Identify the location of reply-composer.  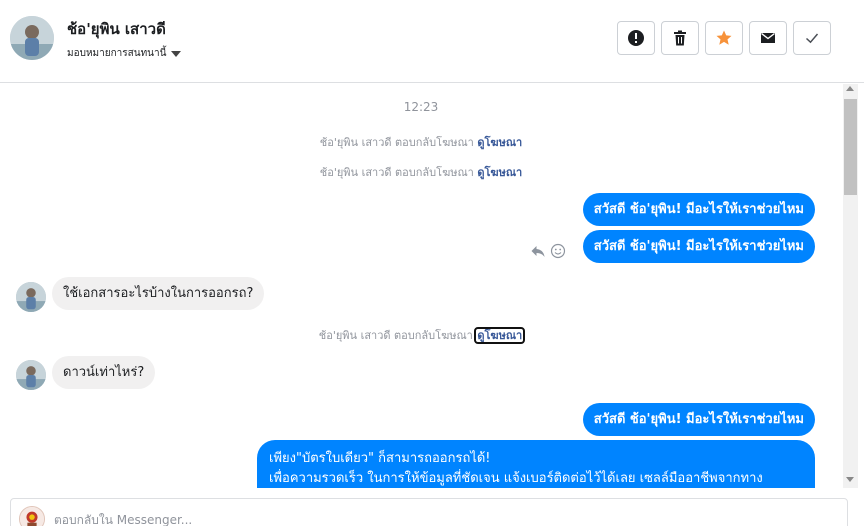
(429, 512).